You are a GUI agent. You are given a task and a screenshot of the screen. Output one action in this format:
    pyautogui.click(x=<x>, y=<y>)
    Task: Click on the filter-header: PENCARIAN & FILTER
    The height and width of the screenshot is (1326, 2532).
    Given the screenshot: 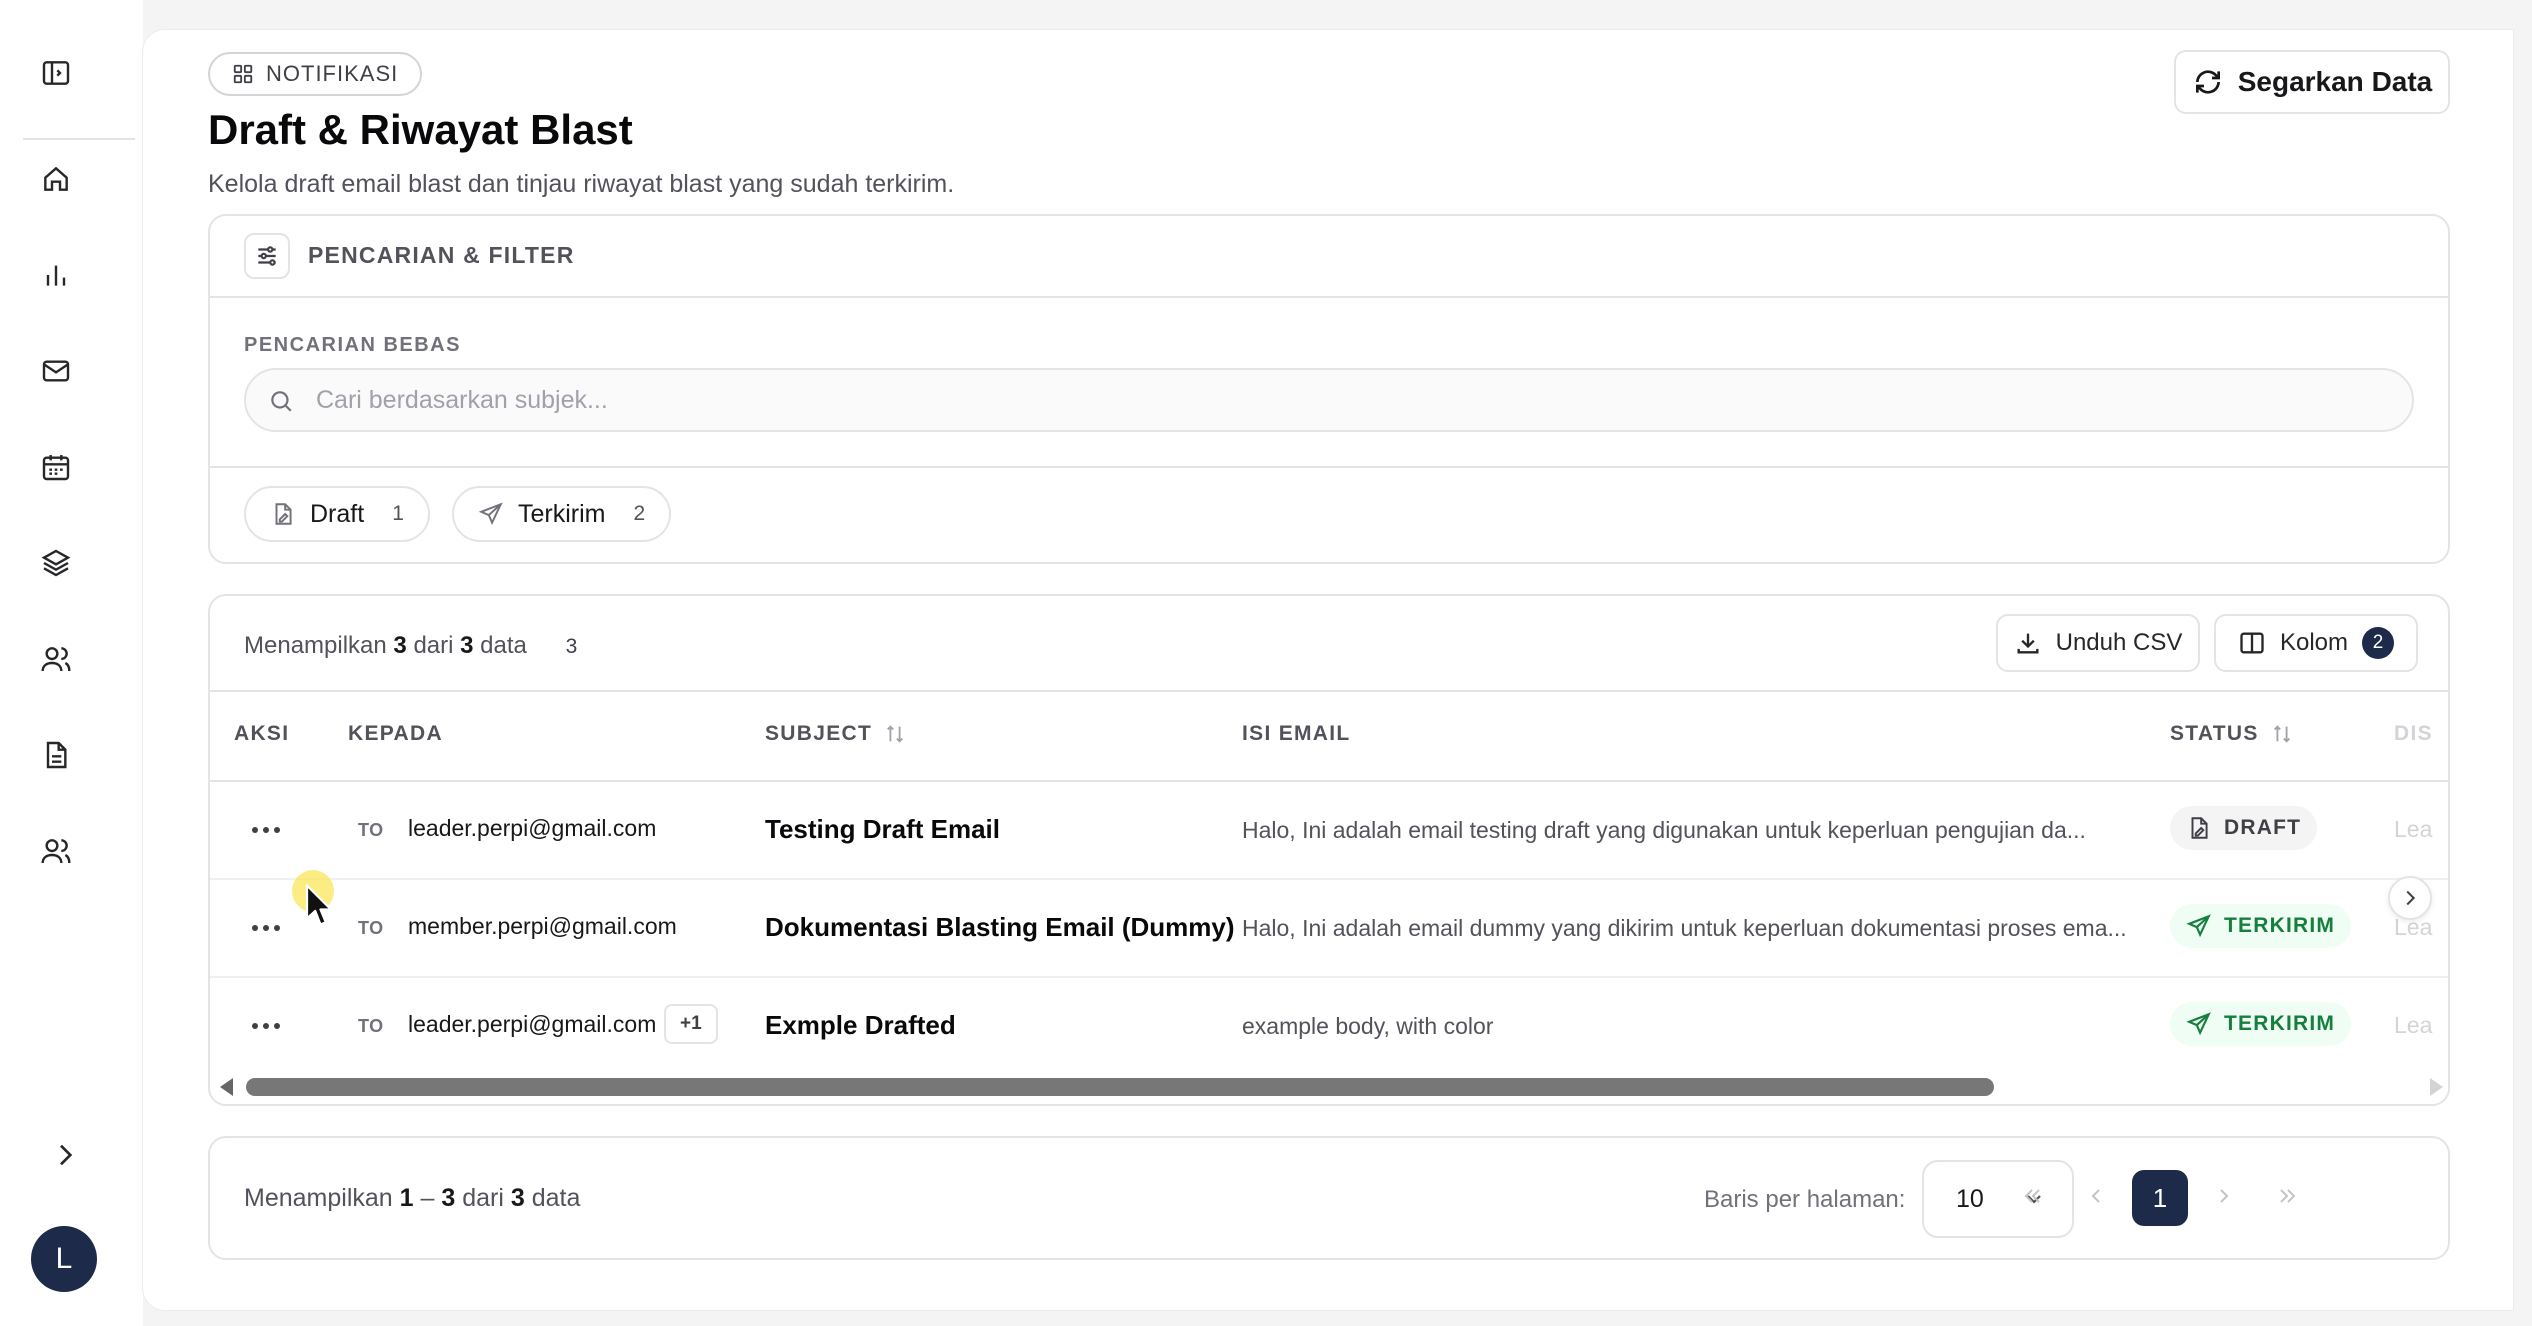 What is the action you would take?
    pyautogui.click(x=1329, y=257)
    